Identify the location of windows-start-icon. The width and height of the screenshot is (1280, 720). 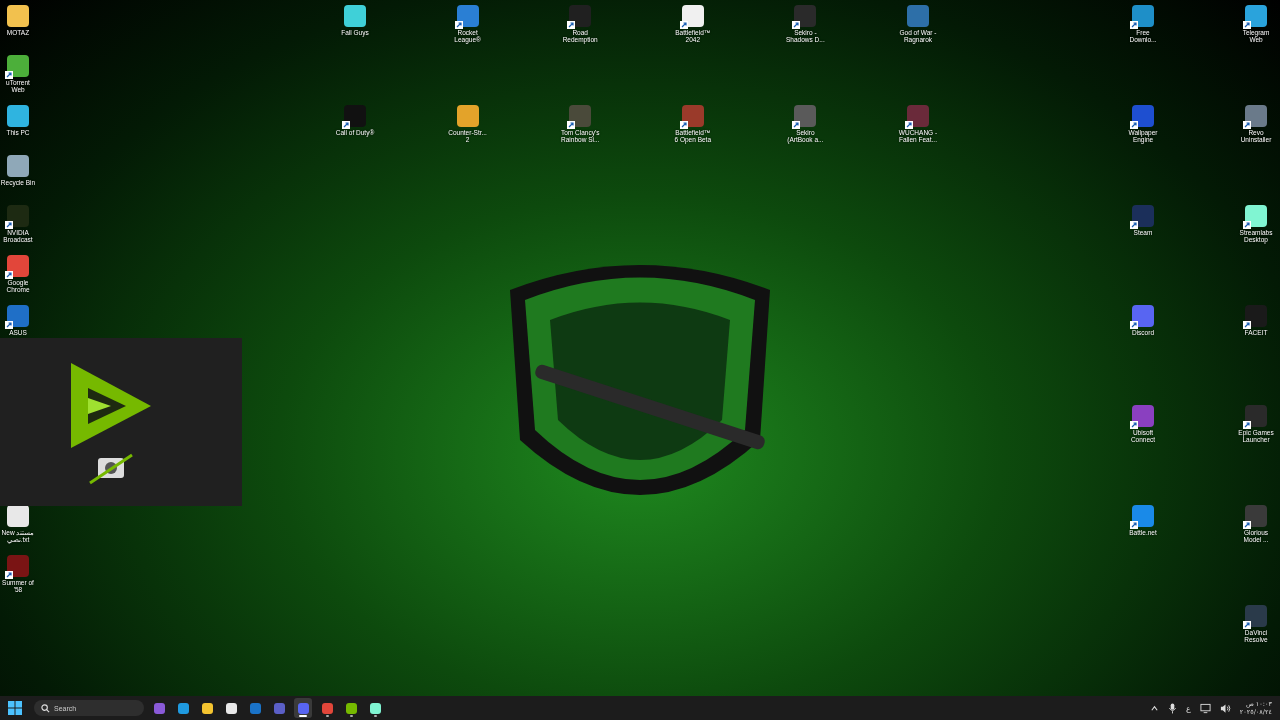
(15, 708).